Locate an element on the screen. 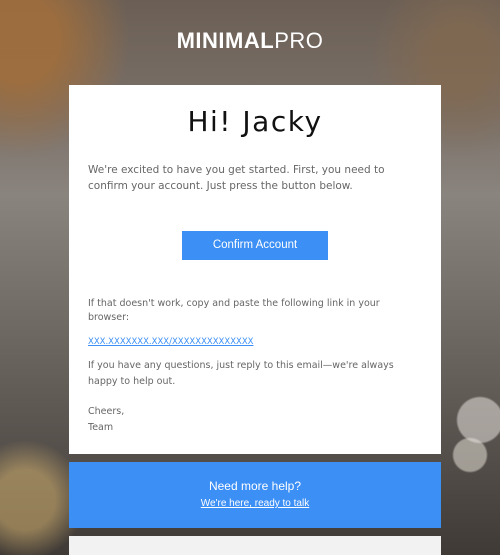 Image resolution: width=500 pixels, height=555 pixels. button-wrapper: Confirm Account is located at coordinates (255, 245).